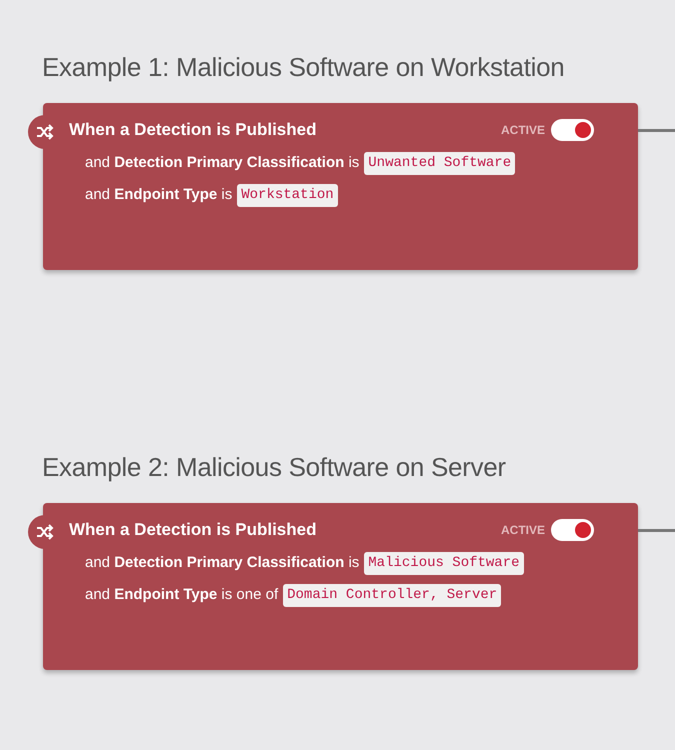 The width and height of the screenshot is (675, 750). Describe the element at coordinates (181, 594) in the screenshot. I see `condition-text: and Endpoint Type is one of` at that location.